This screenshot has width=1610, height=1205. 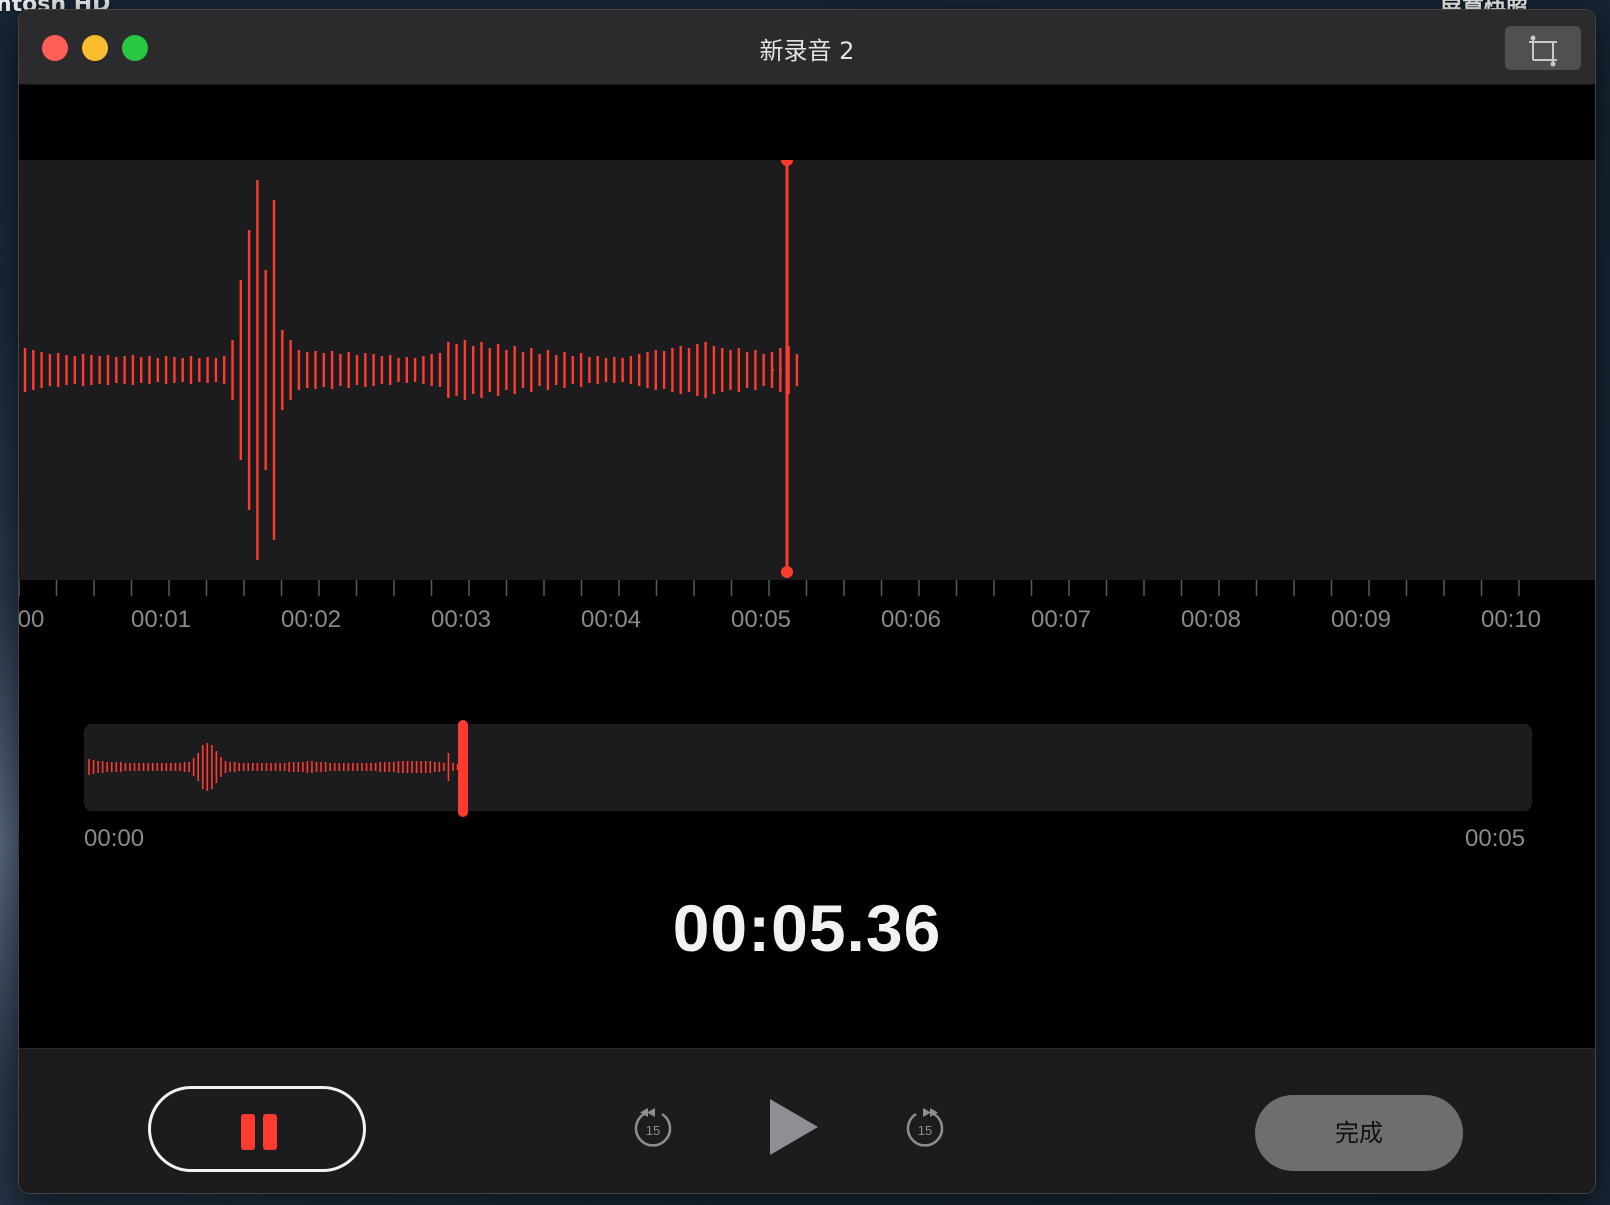 I want to click on controls-bar: 15 15 完成, so click(x=807, y=1120).